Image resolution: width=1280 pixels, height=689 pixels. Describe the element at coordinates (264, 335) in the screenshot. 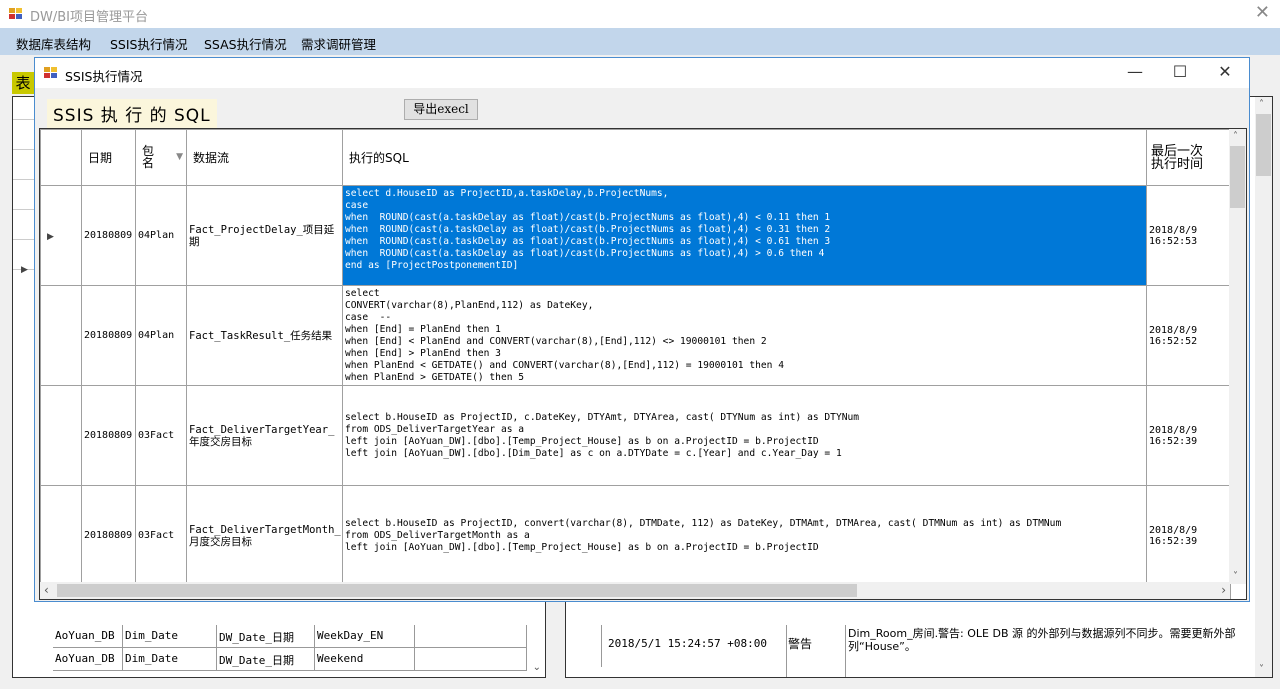

I see `cell-dataflow: Fact_TaskResult_任务结果` at that location.